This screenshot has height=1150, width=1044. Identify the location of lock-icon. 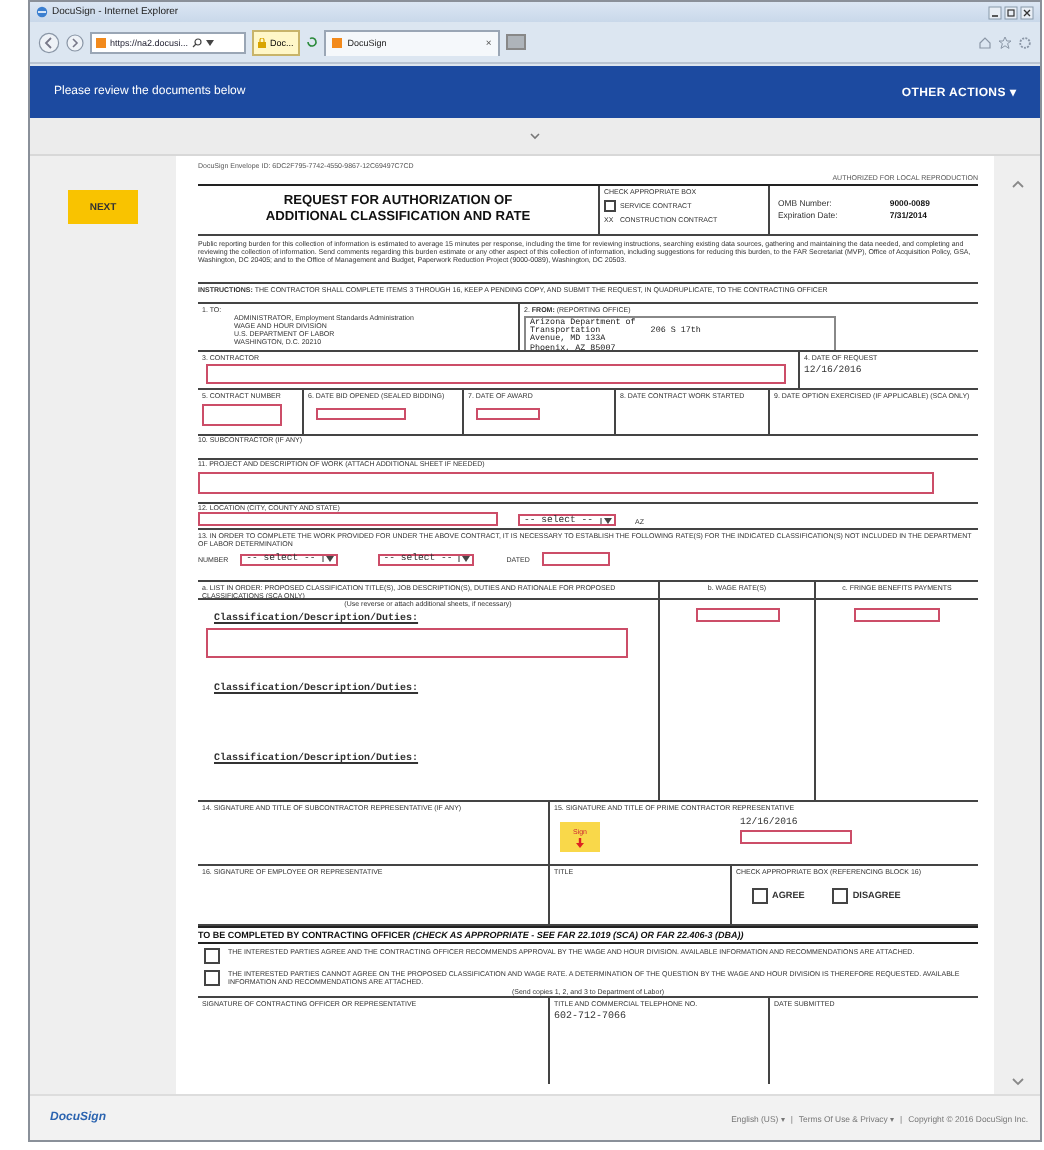
(262, 42).